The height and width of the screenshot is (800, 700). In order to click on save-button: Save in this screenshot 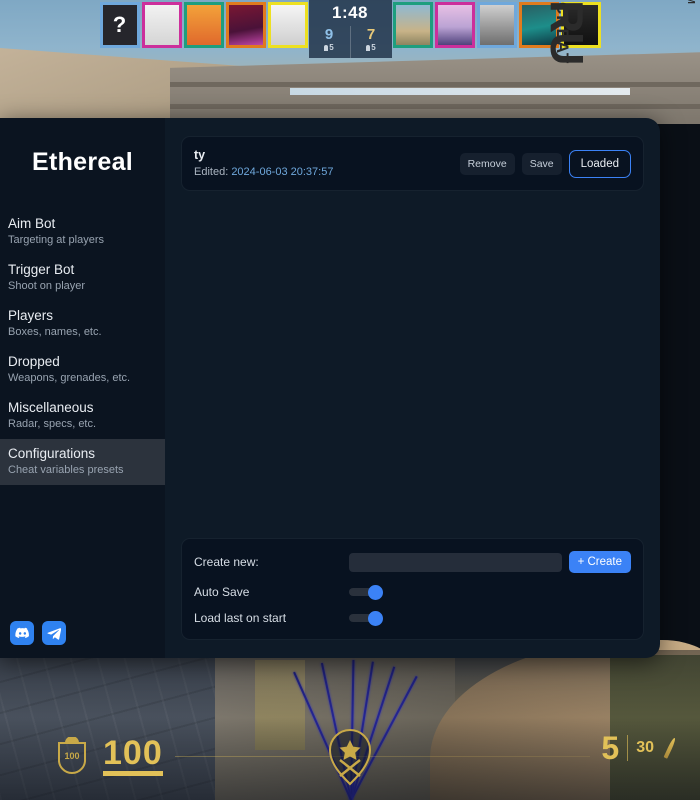, I will do `click(541, 163)`.